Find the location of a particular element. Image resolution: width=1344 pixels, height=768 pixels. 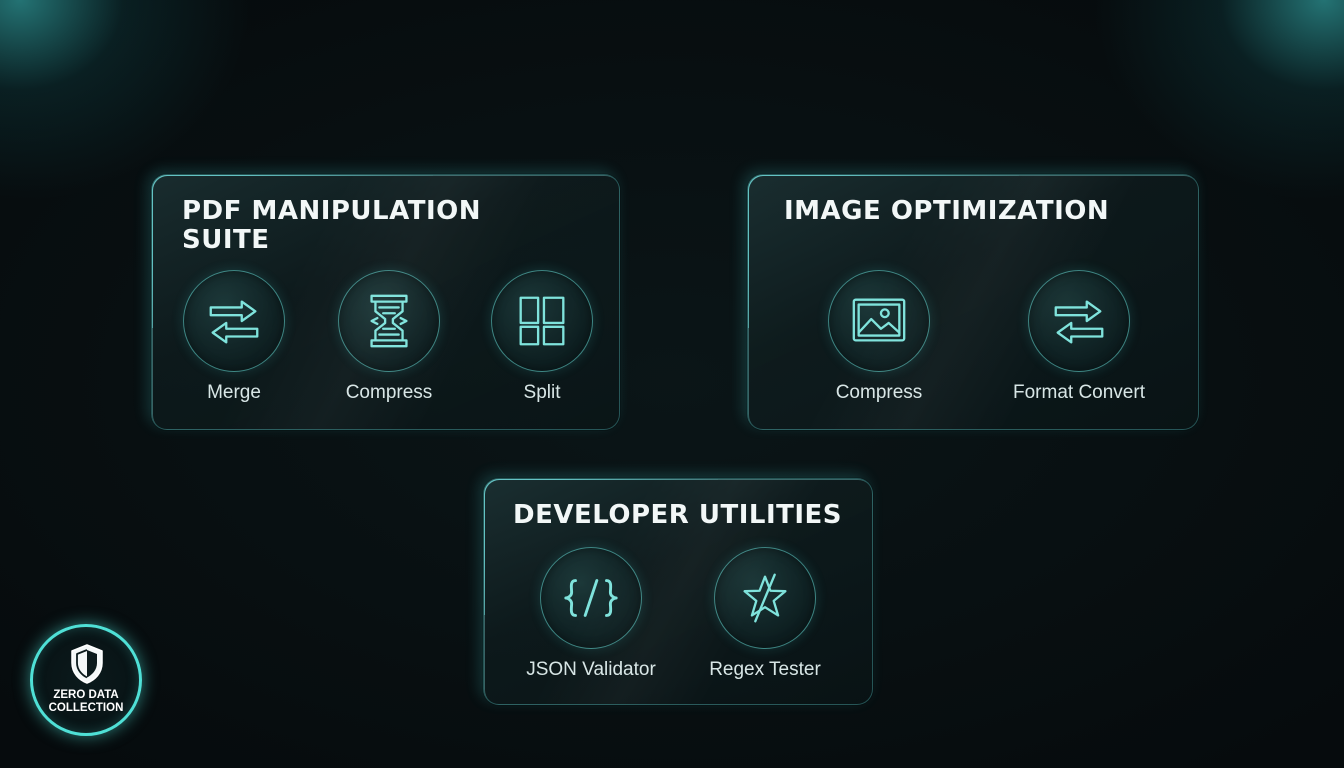

tool-pdf-compress-button is located at coordinates (389, 321).